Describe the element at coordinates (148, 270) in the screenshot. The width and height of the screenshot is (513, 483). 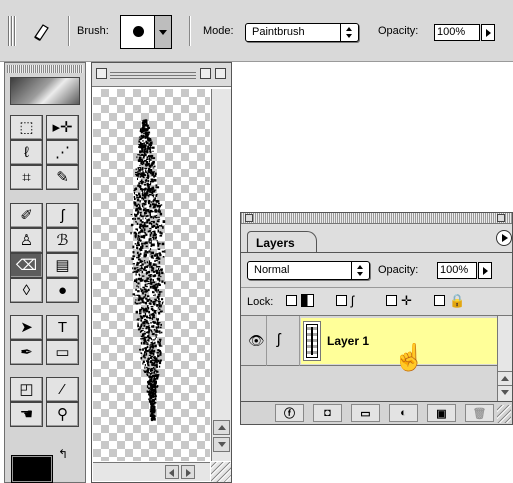
I see `eraser-stroke` at that location.